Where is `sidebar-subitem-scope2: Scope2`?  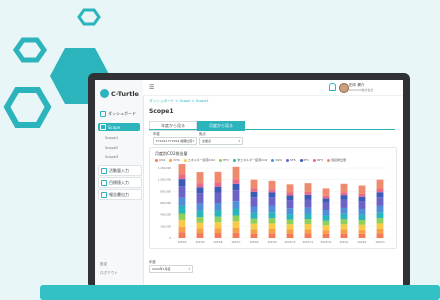
sidebar-subitem-scope2: Scope2 is located at coordinates (111, 148).